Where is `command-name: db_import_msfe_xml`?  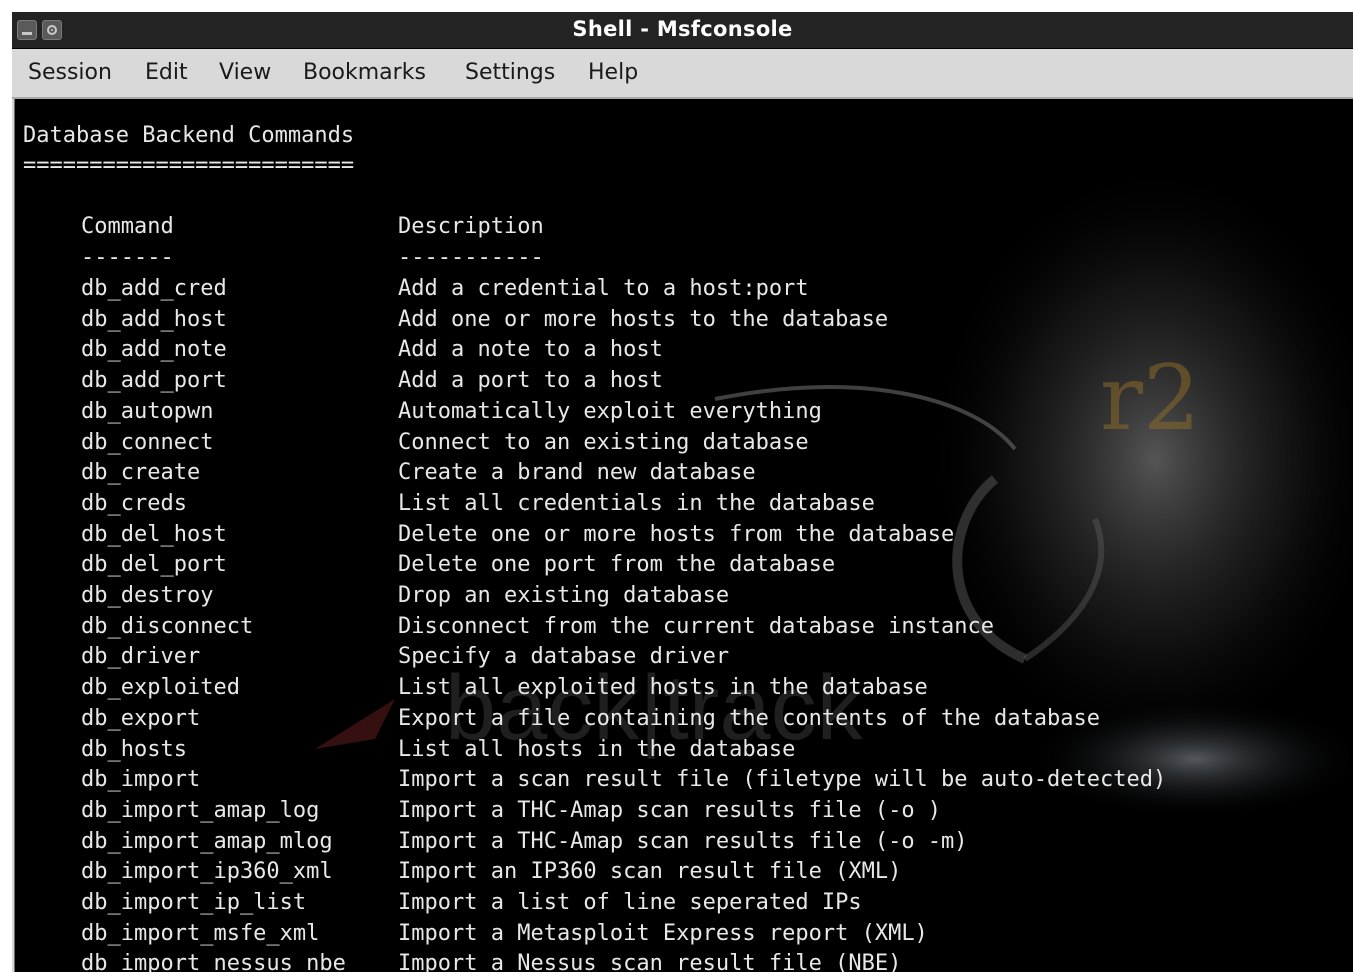 command-name: db_import_msfe_xml is located at coordinates (200, 933).